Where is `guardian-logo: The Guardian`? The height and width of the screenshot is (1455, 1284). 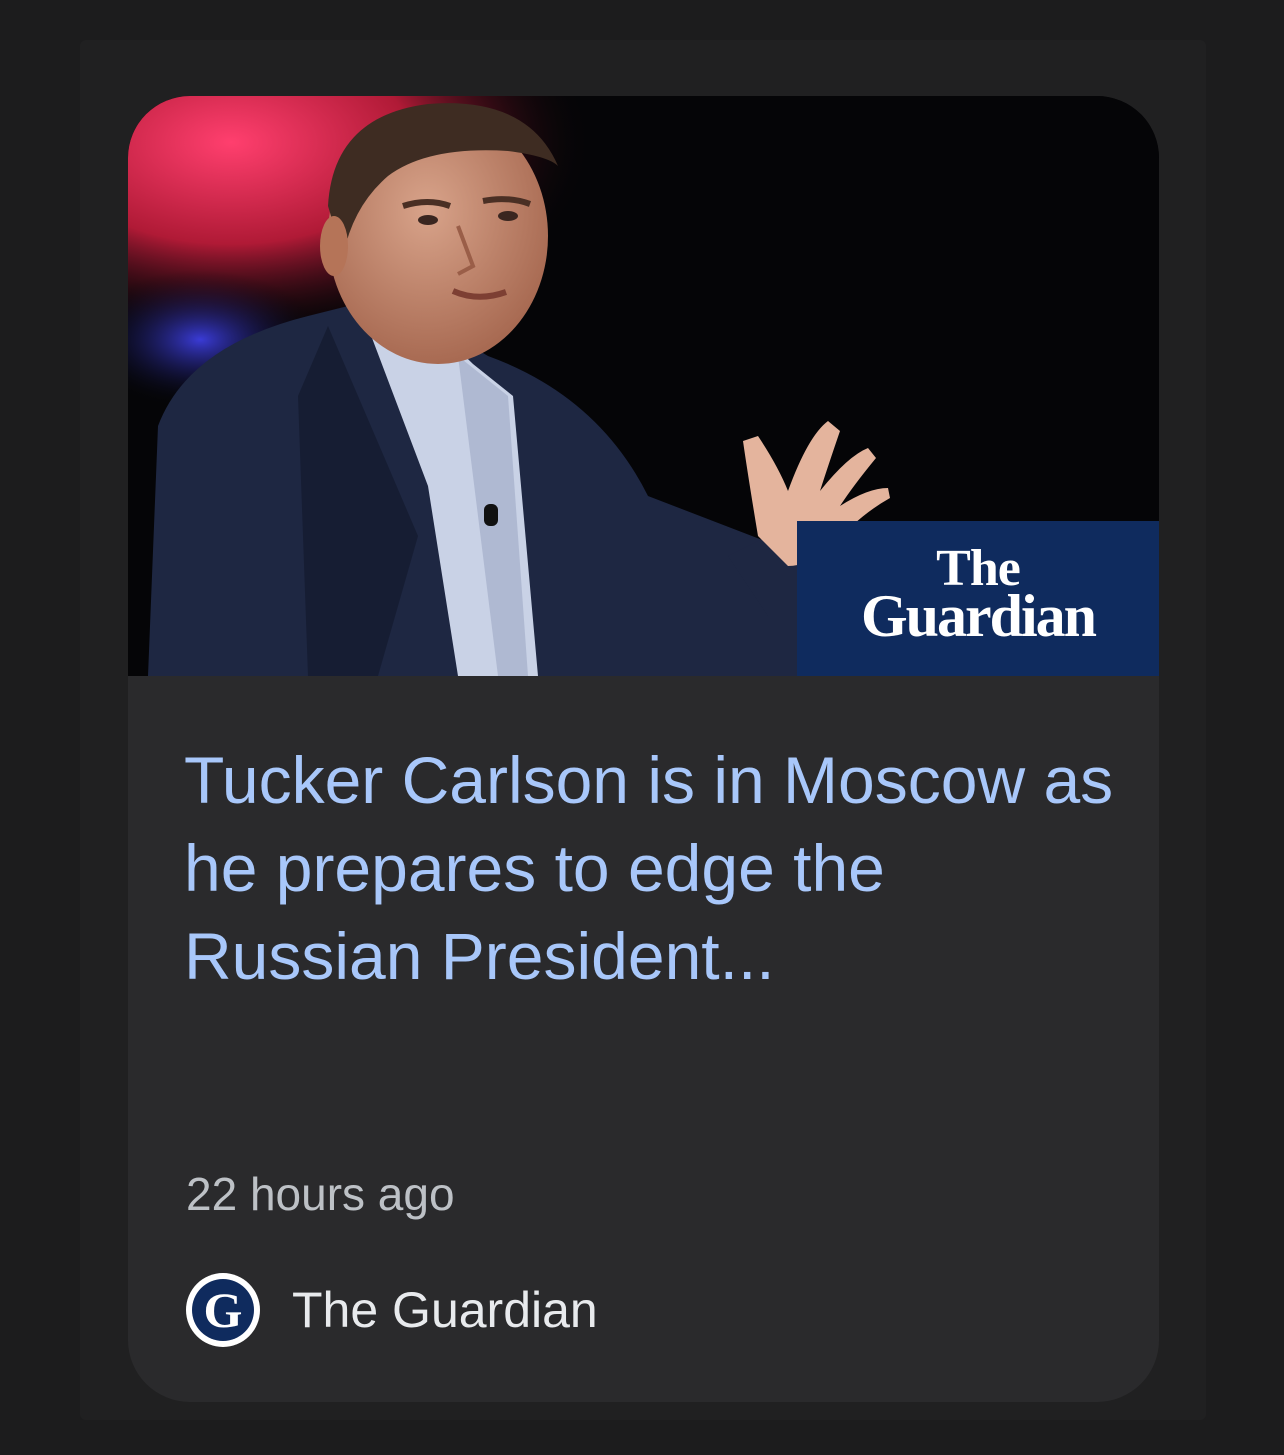 guardian-logo: The Guardian is located at coordinates (978, 598).